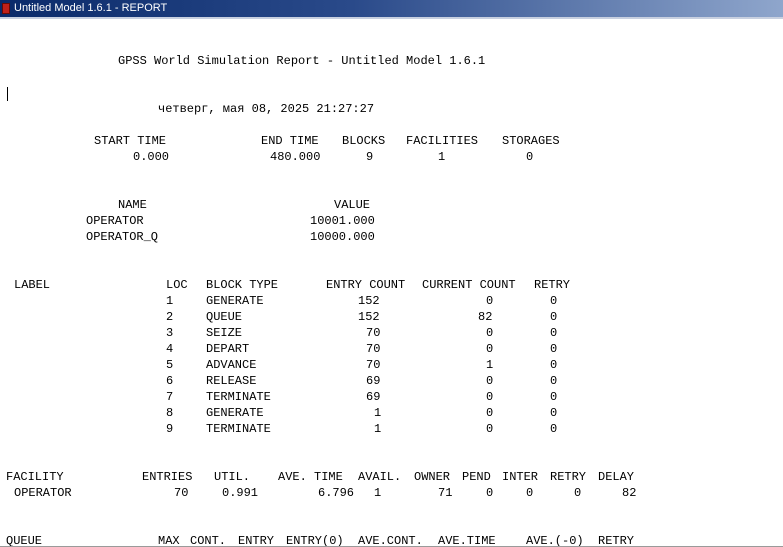 This screenshot has height=547, width=783. What do you see at coordinates (170, 413) in the screenshot?
I see `block-loc: 8` at bounding box center [170, 413].